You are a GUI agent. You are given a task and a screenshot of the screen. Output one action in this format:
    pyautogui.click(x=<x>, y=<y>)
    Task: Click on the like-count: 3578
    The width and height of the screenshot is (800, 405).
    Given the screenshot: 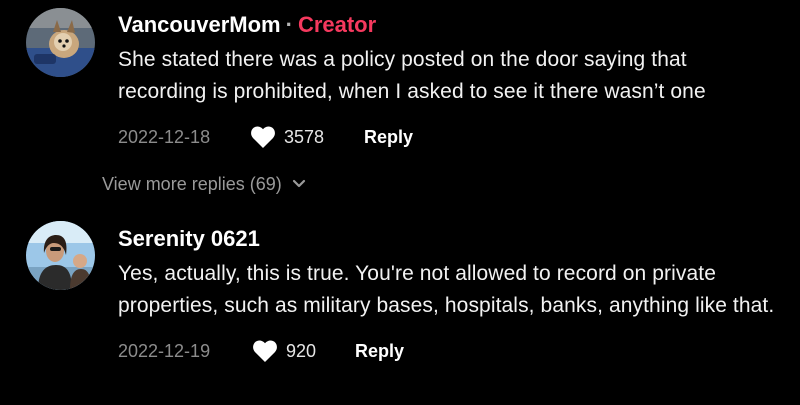 What is the action you would take?
    pyautogui.click(x=304, y=137)
    